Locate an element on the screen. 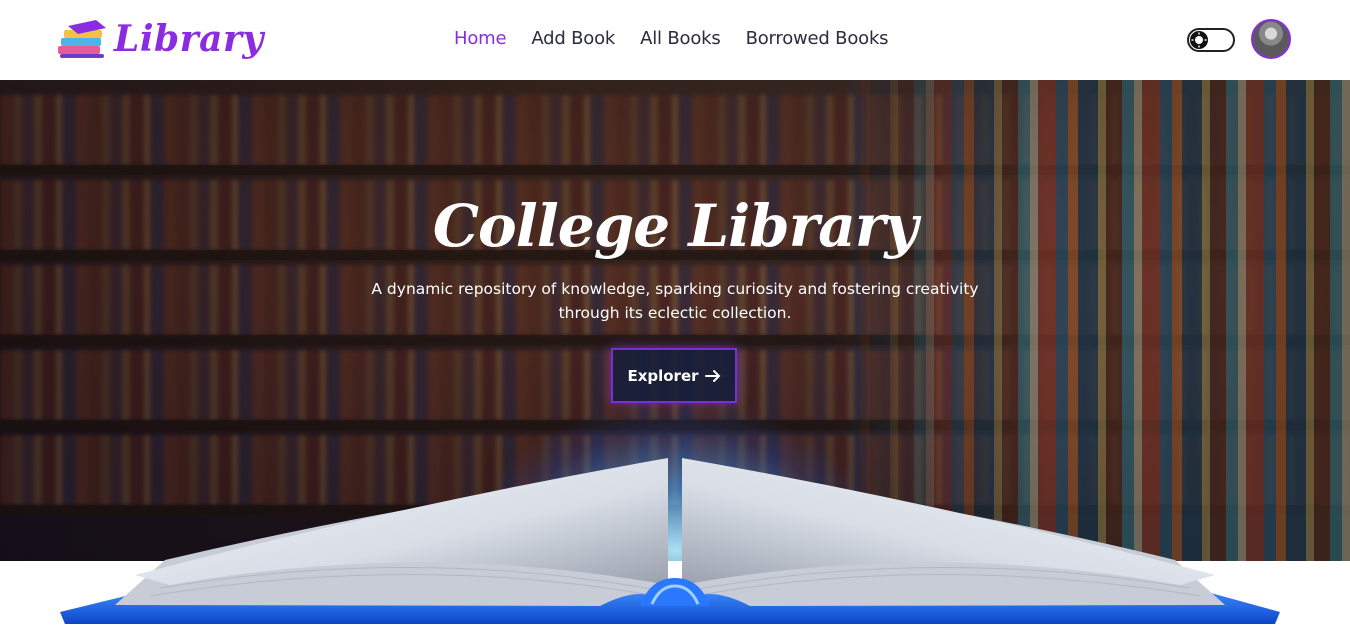  main-nav: Home Add Book All Books Borrowed Books is located at coordinates (671, 38).